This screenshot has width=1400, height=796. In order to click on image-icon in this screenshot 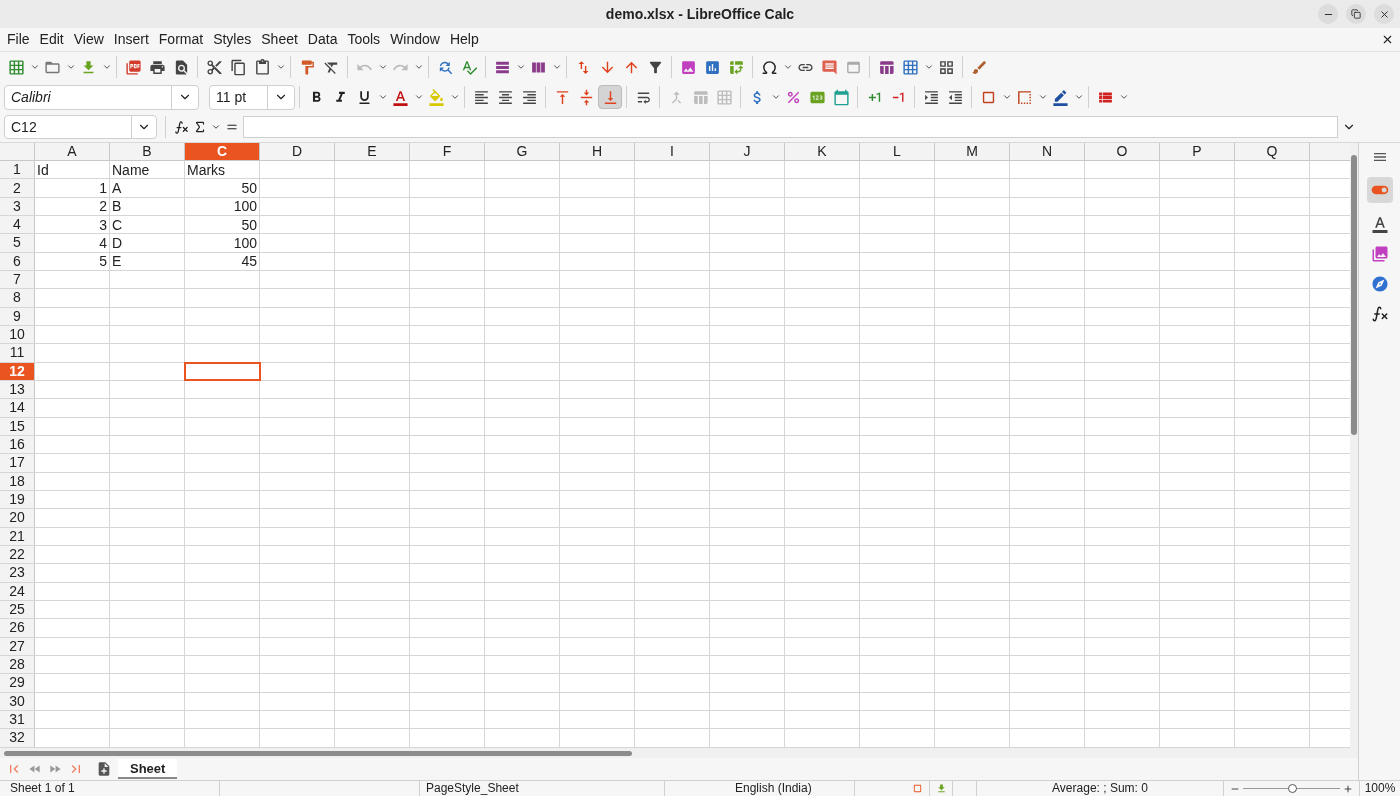, I will do `click(688, 67)`.